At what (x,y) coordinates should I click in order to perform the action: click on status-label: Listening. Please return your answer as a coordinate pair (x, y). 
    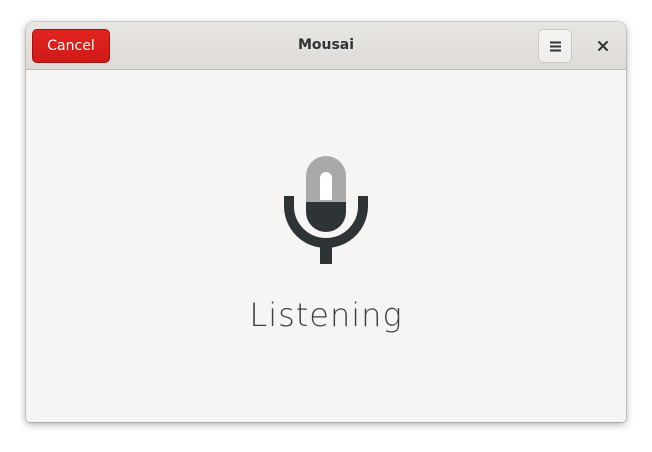
    Looking at the image, I should click on (326, 315).